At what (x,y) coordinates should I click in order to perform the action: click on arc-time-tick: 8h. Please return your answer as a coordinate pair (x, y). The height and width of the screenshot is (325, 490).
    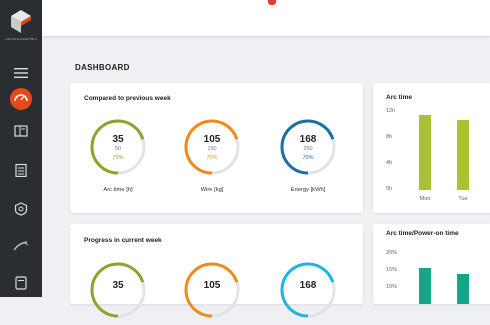
    Looking at the image, I should click on (389, 137).